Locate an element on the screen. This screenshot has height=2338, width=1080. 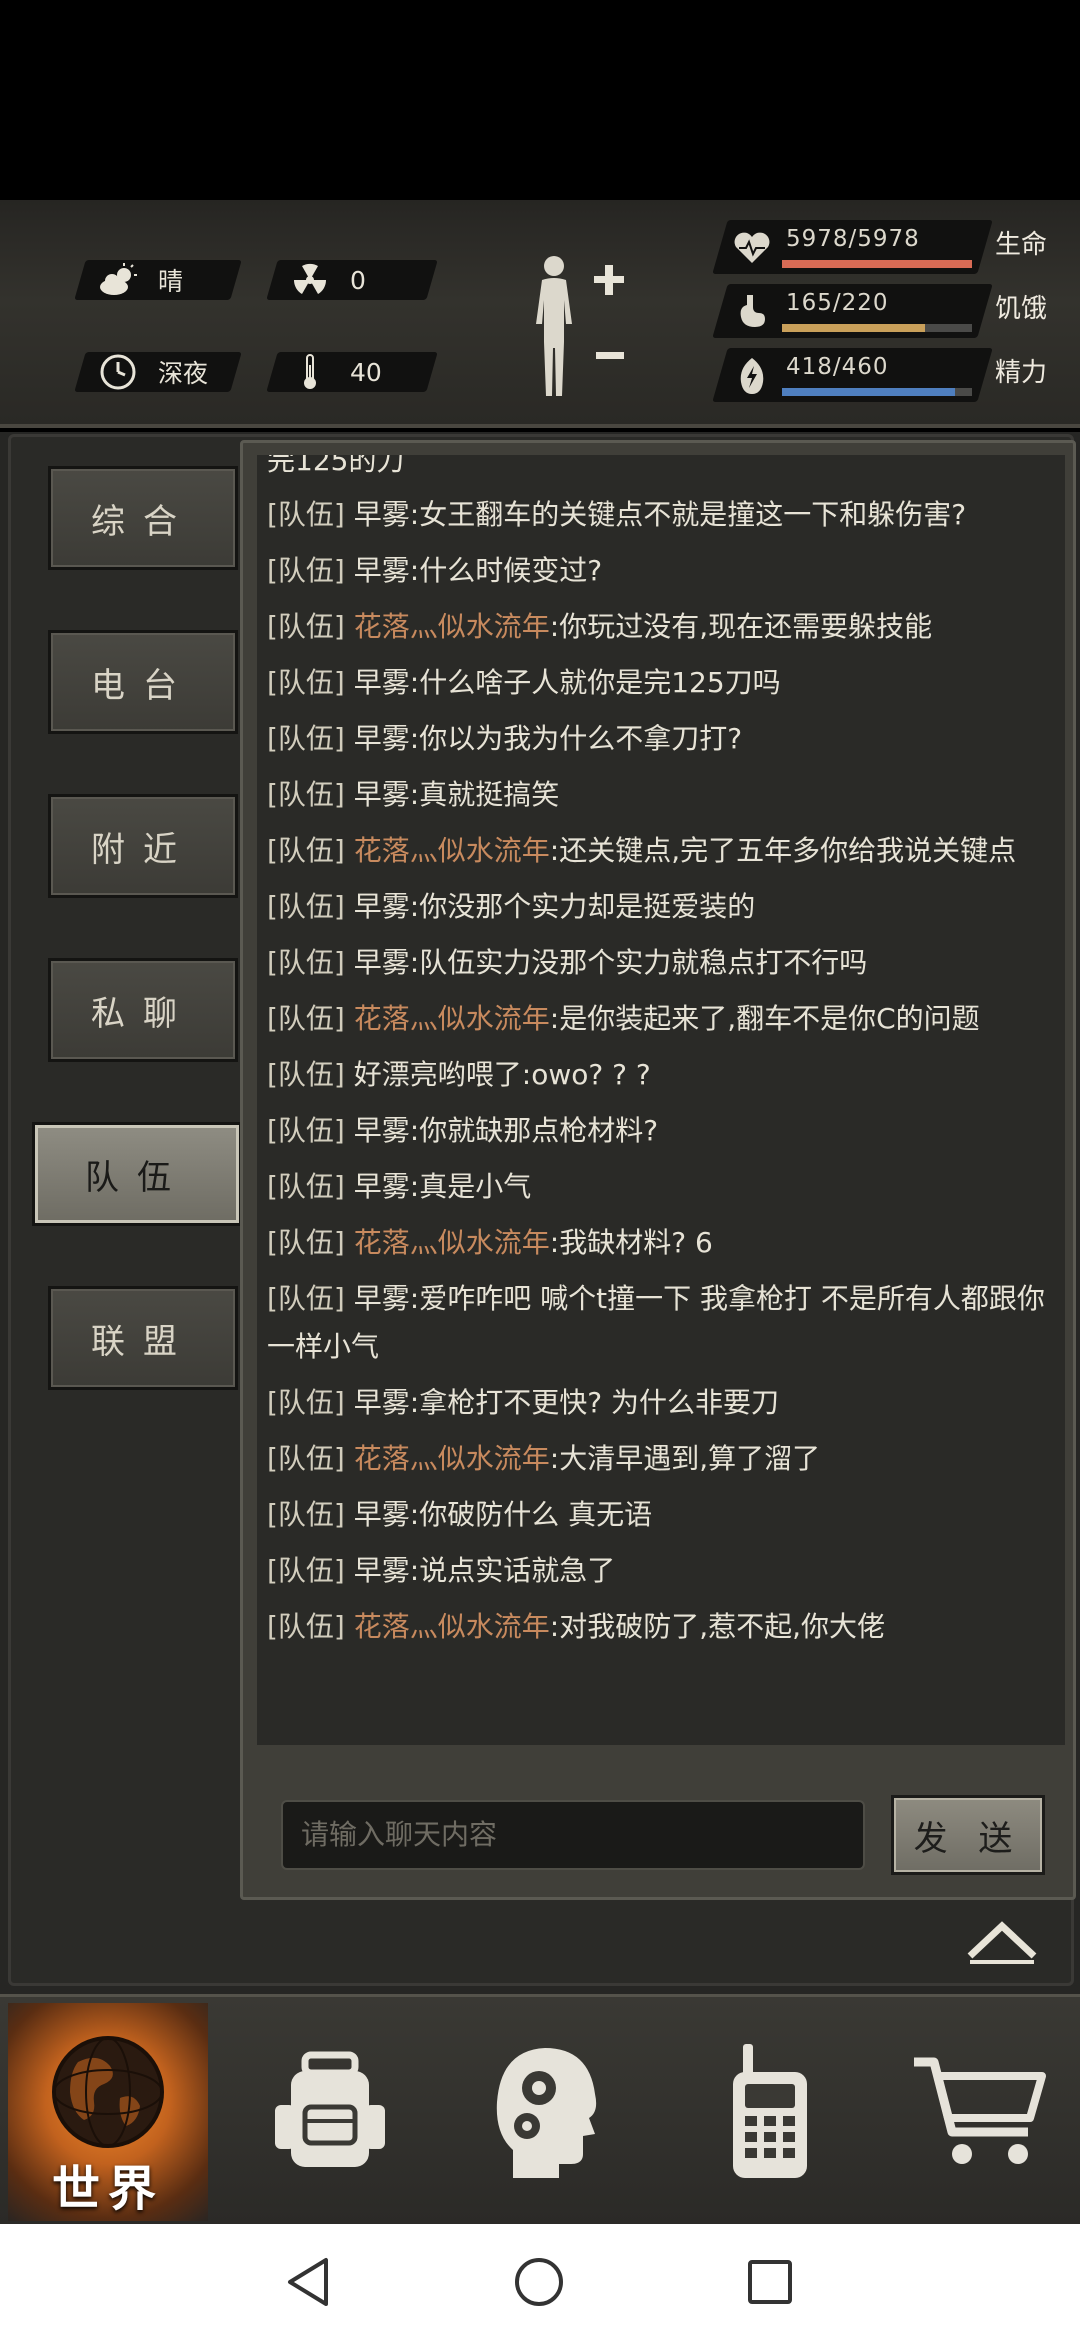
chat-message: [队伍] 花落灬似水流年:你玩过没有,现在还需要躲技能 is located at coordinates (661, 627).